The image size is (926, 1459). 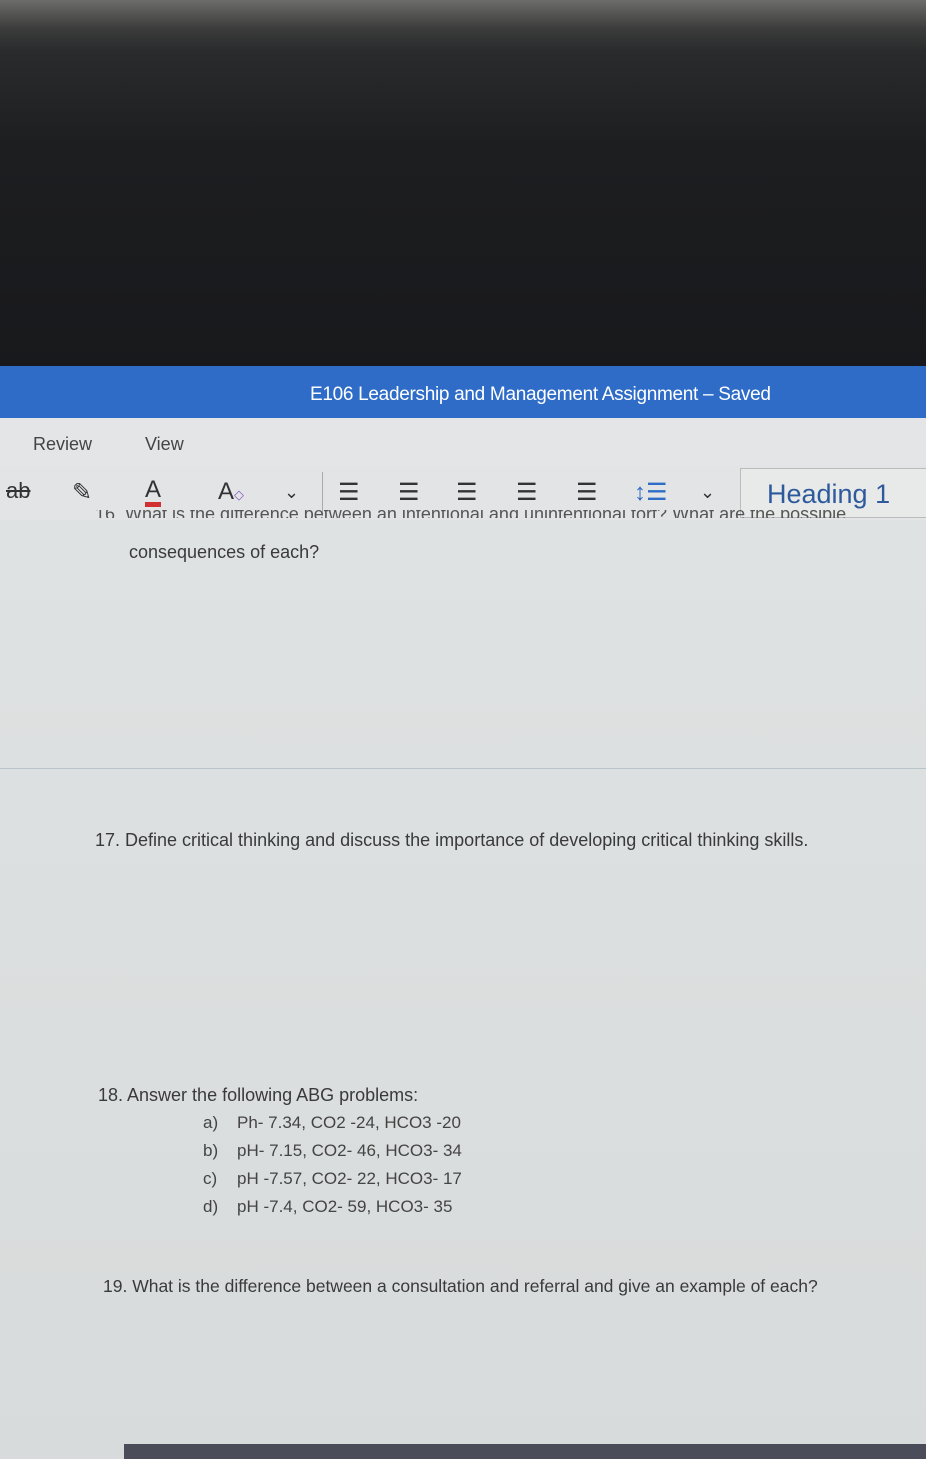 What do you see at coordinates (463, 768) in the screenshot?
I see `divider` at bounding box center [463, 768].